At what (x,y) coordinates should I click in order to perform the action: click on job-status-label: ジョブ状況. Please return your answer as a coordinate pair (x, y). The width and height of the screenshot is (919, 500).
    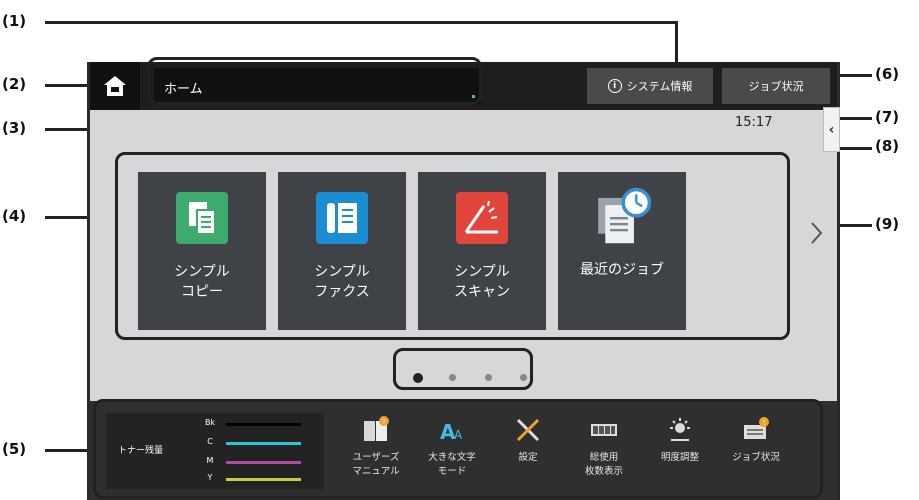
    Looking at the image, I should click on (776, 86).